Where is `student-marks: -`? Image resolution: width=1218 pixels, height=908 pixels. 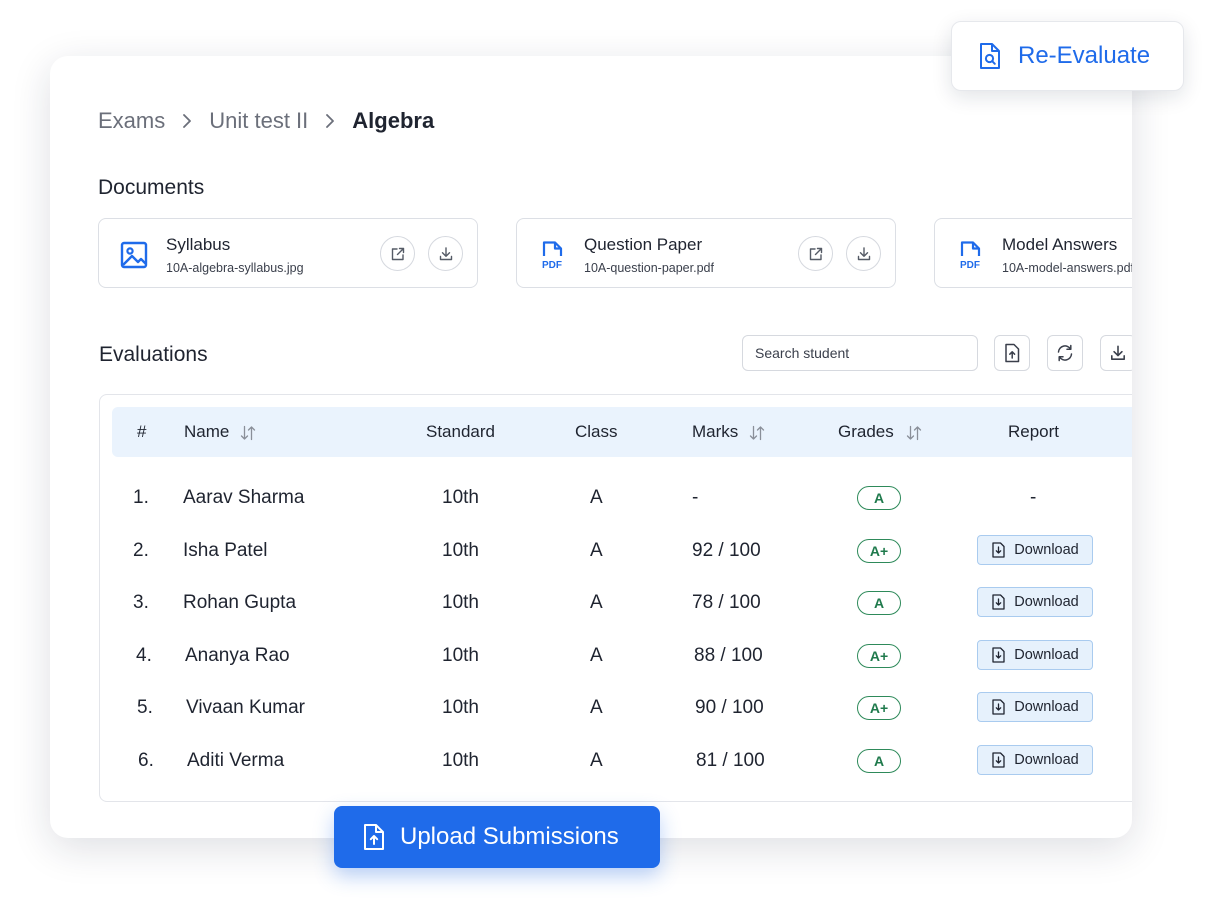
student-marks: - is located at coordinates (695, 497).